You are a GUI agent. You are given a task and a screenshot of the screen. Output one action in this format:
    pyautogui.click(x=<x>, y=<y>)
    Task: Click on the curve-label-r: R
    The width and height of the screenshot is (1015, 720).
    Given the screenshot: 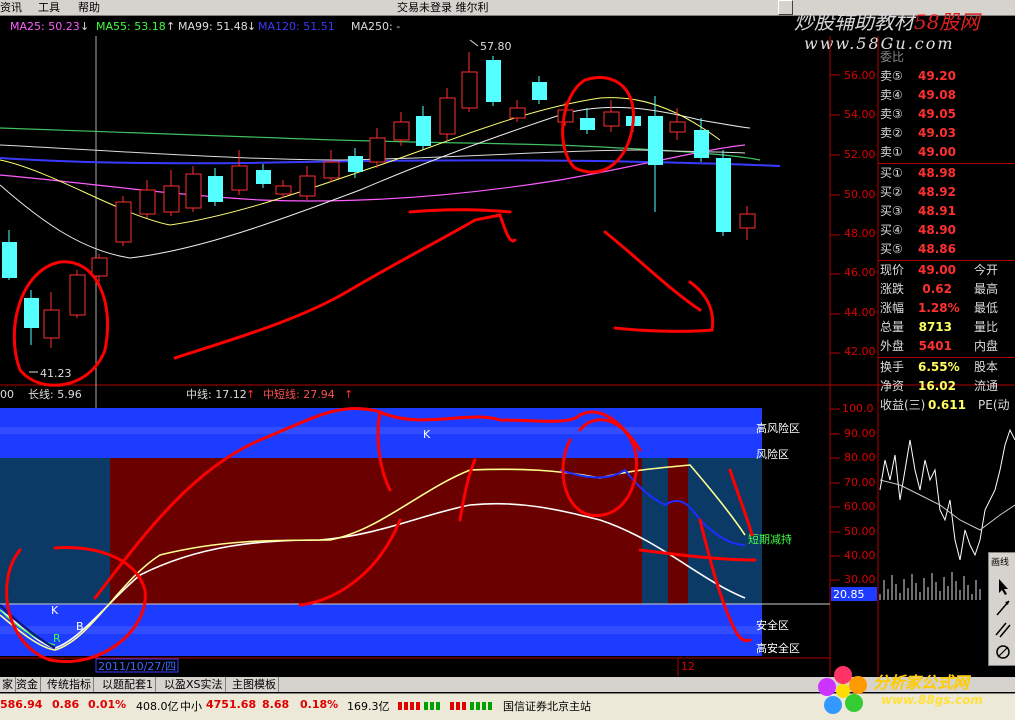 What is the action you would take?
    pyautogui.click(x=57, y=638)
    